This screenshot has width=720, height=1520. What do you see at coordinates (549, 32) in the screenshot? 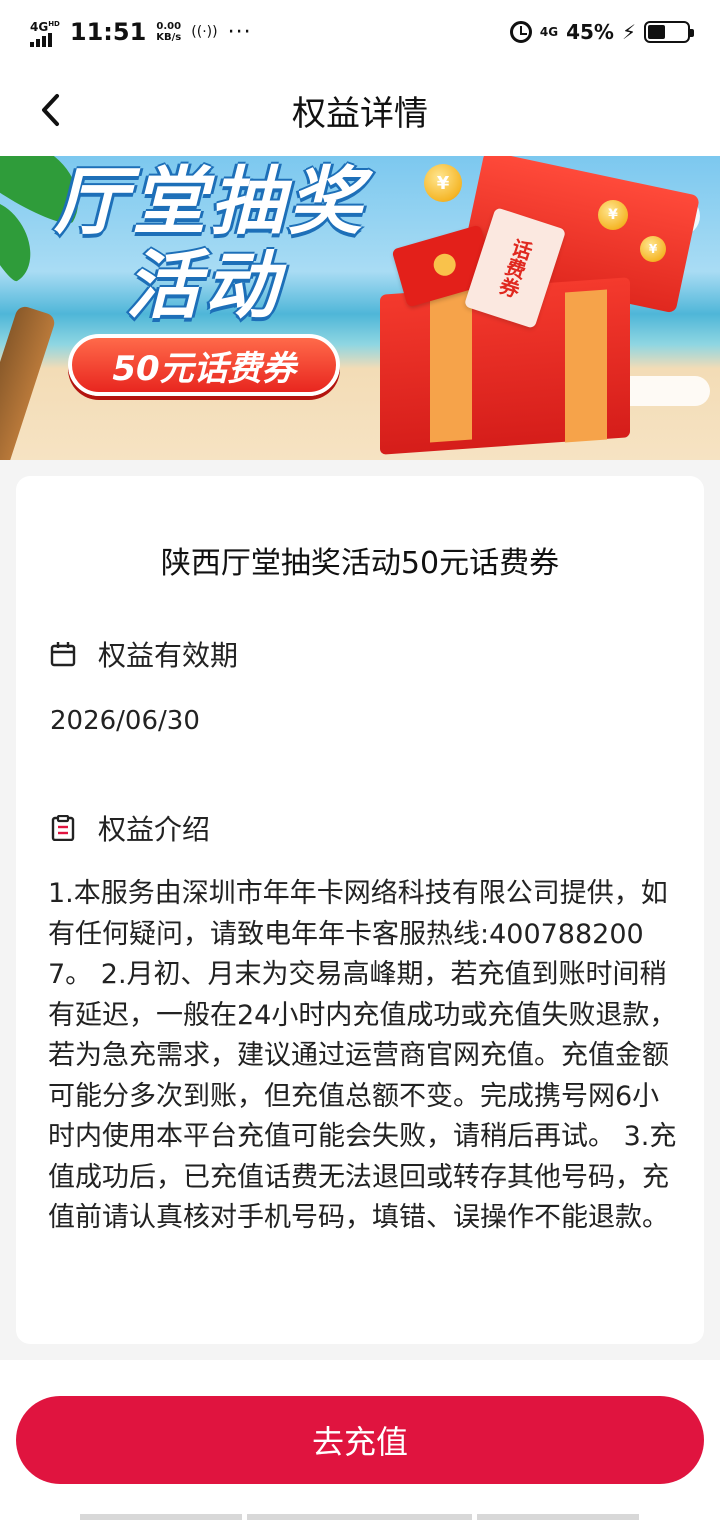
I see `mobile-data-icon: 4G` at bounding box center [549, 32].